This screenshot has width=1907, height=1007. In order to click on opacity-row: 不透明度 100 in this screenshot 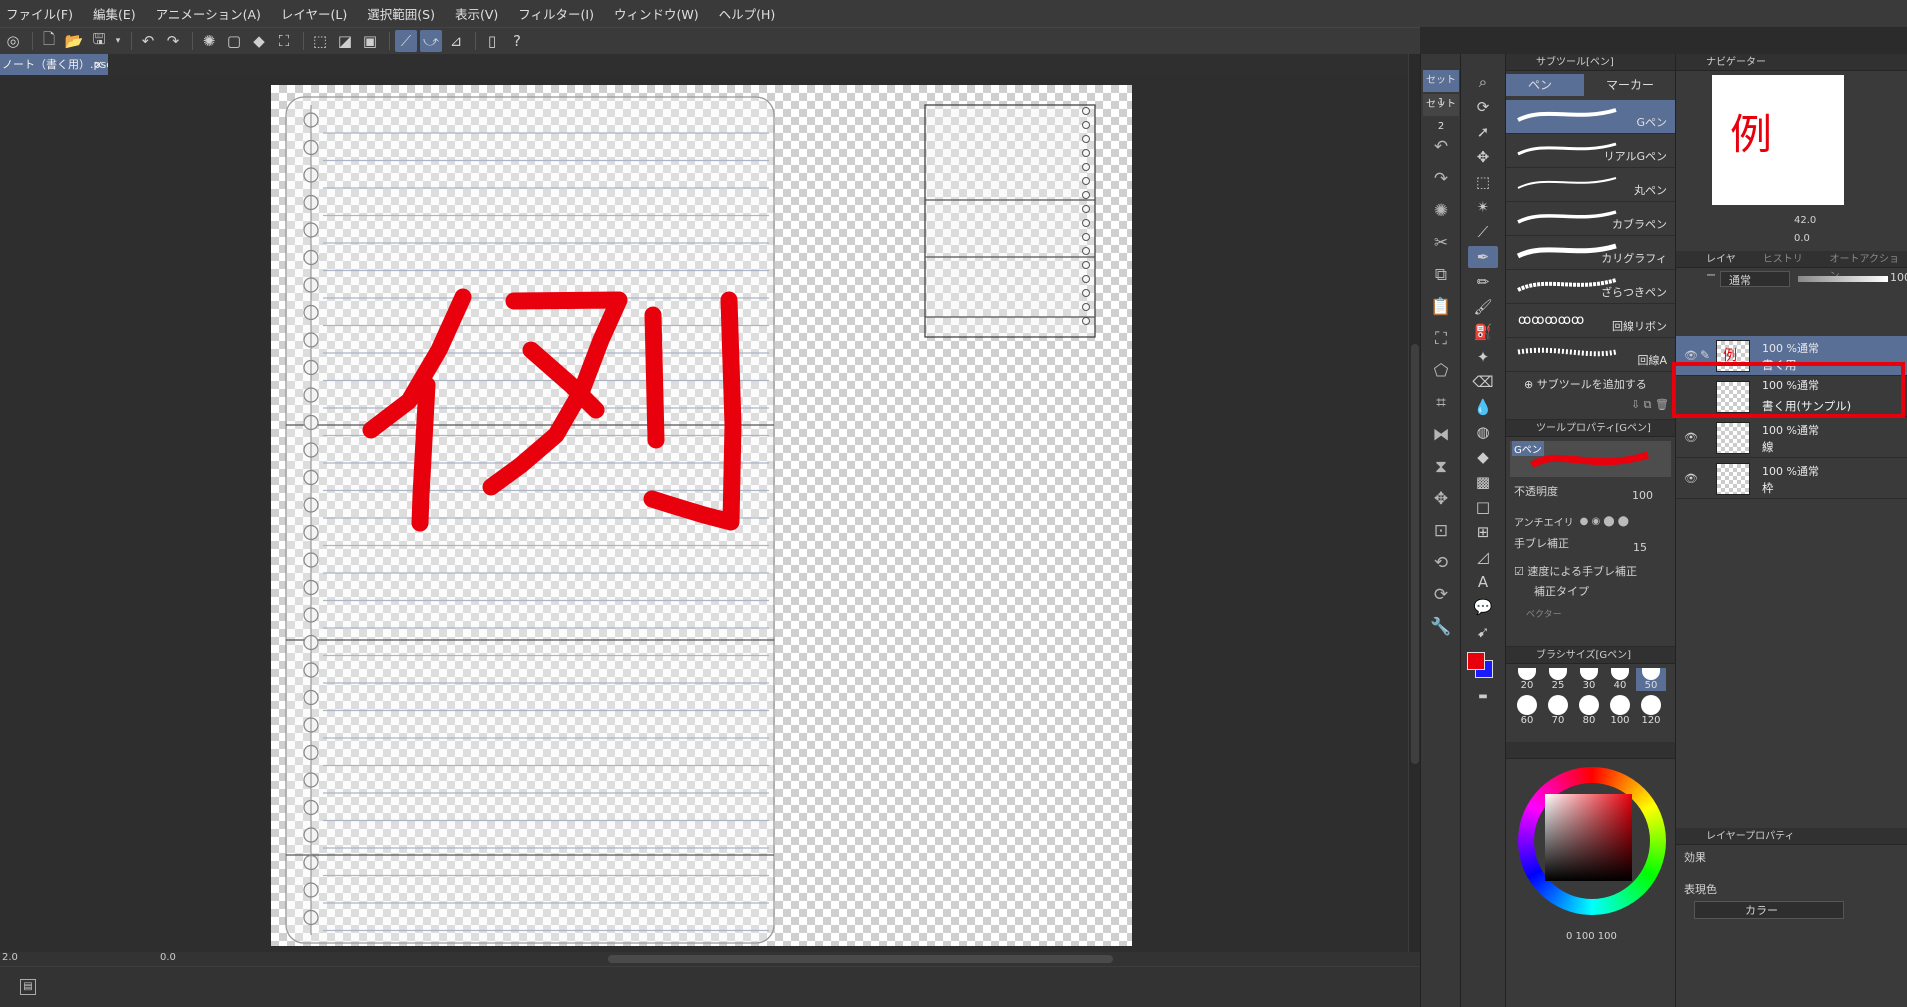, I will do `click(1590, 495)`.